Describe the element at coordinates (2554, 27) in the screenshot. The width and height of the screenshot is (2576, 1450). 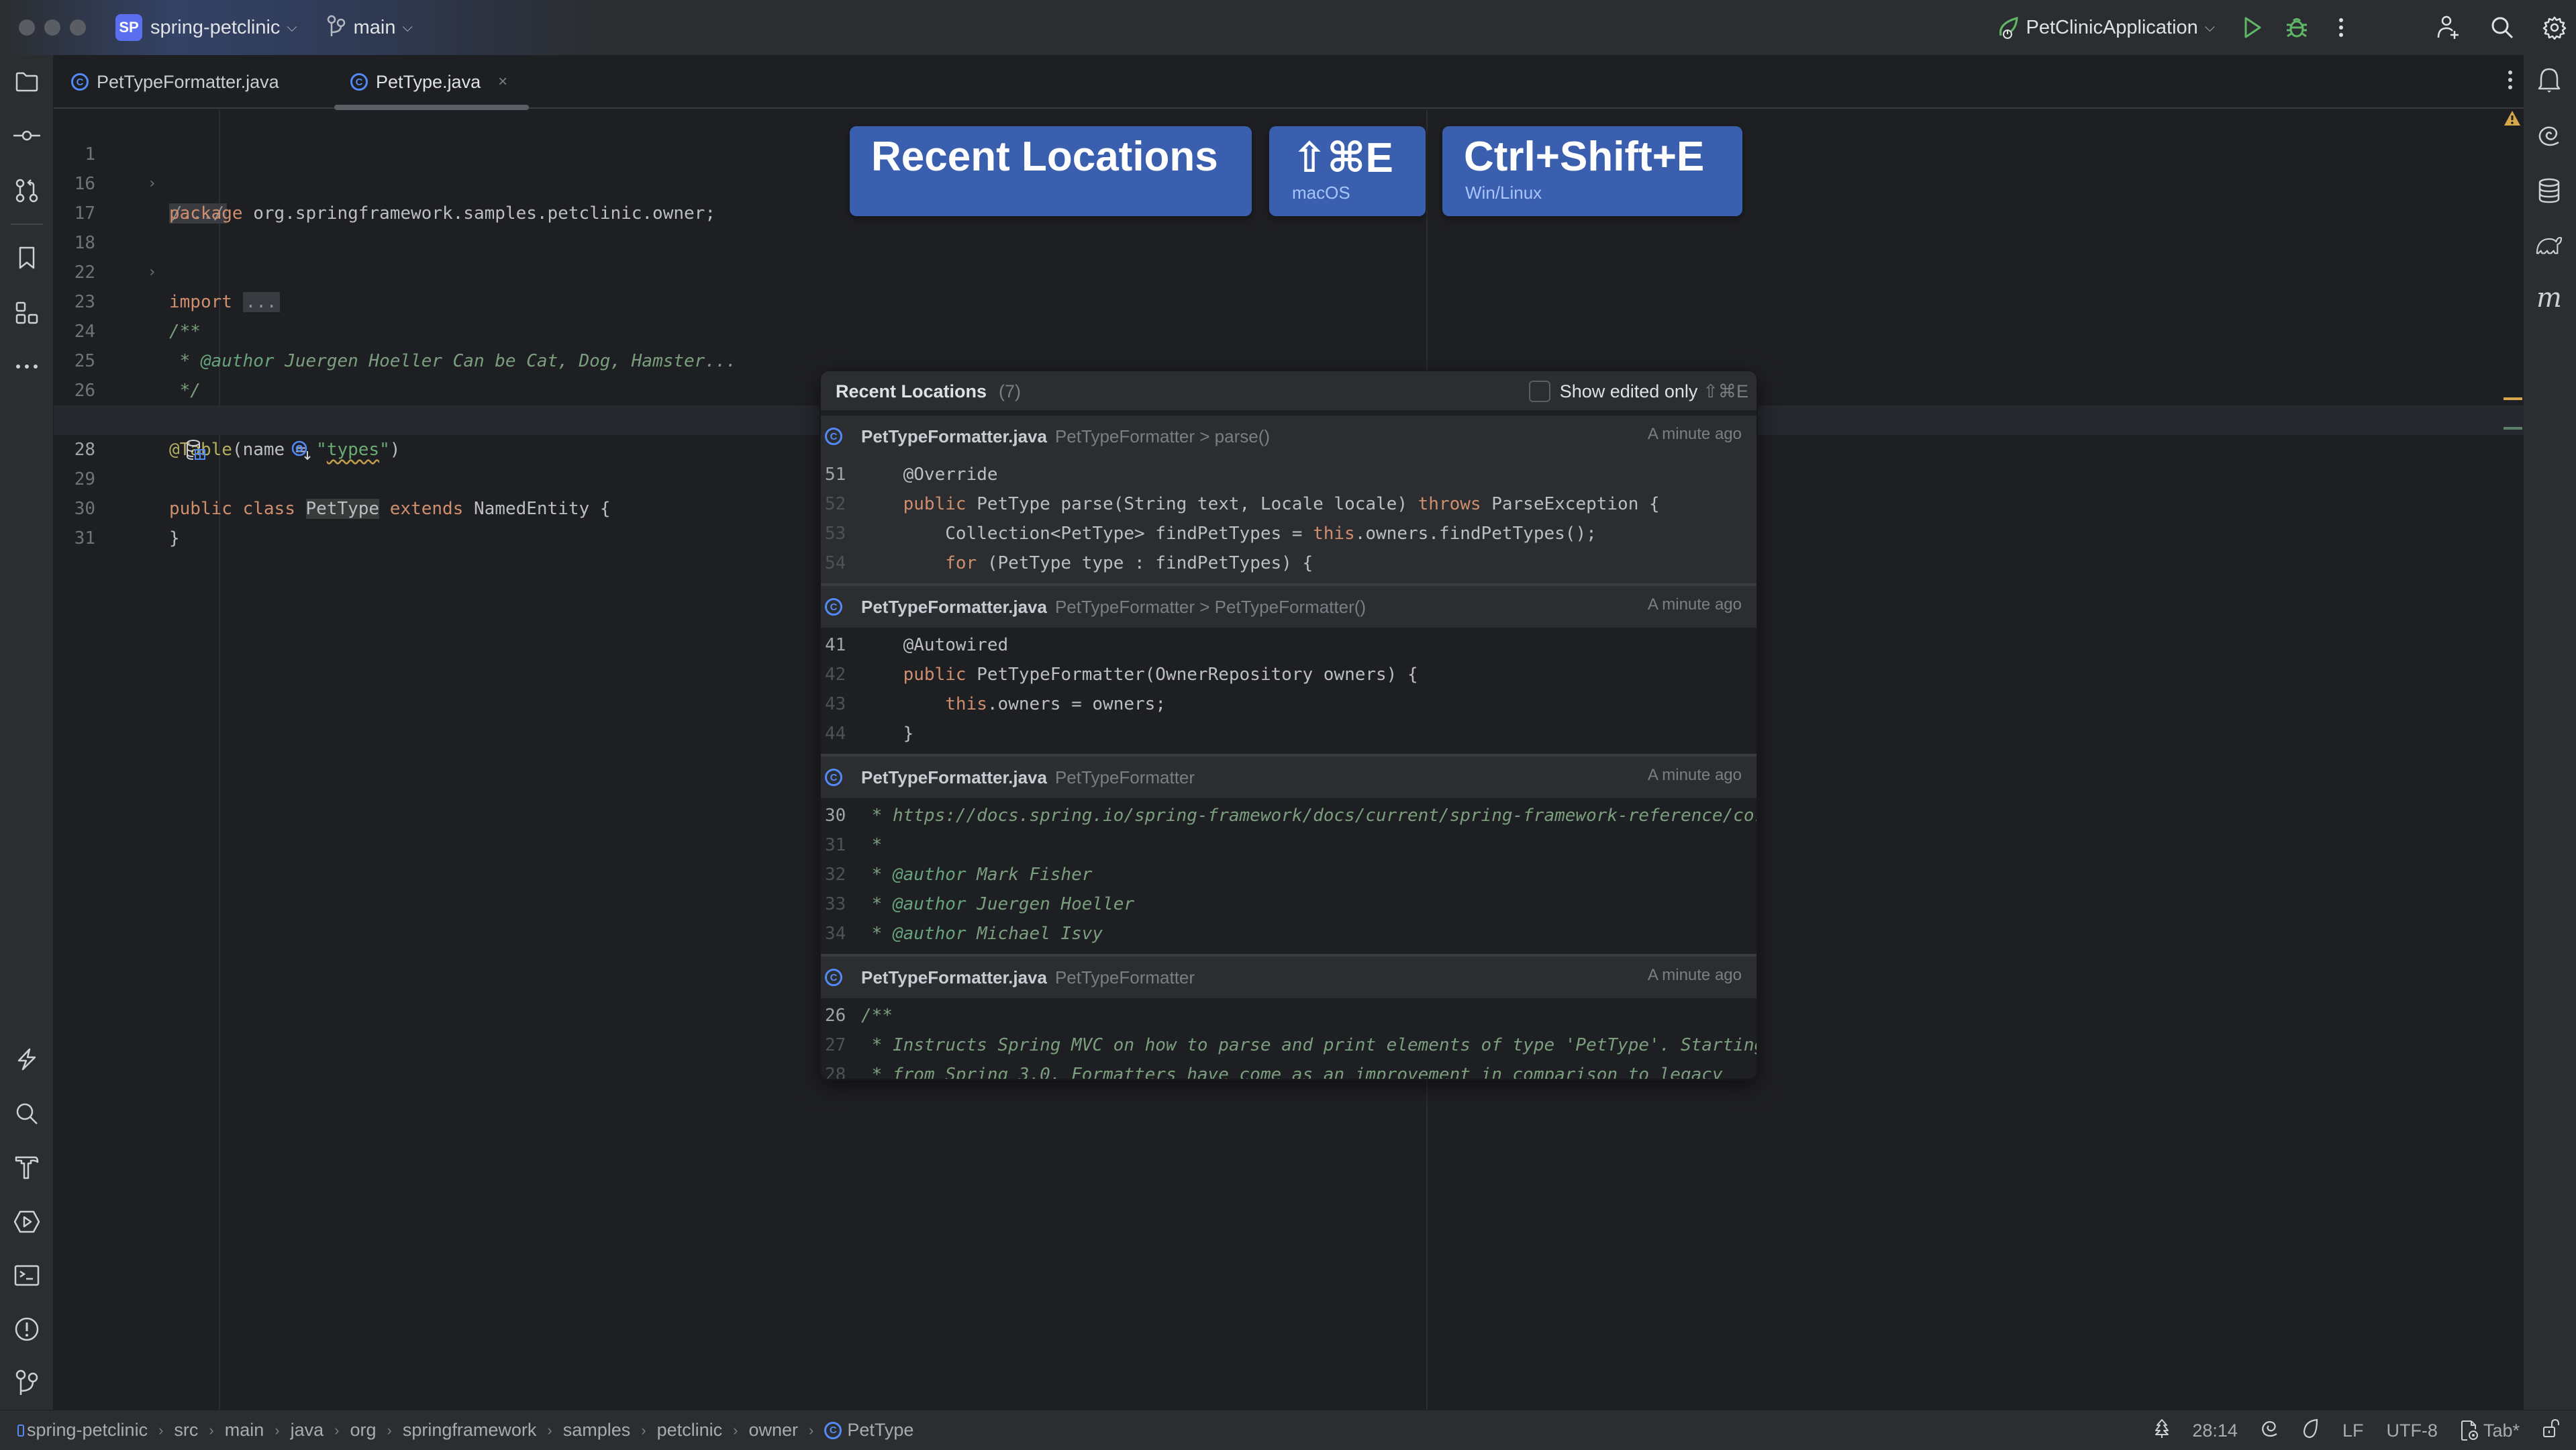
I see `settings-gear-icon` at that location.